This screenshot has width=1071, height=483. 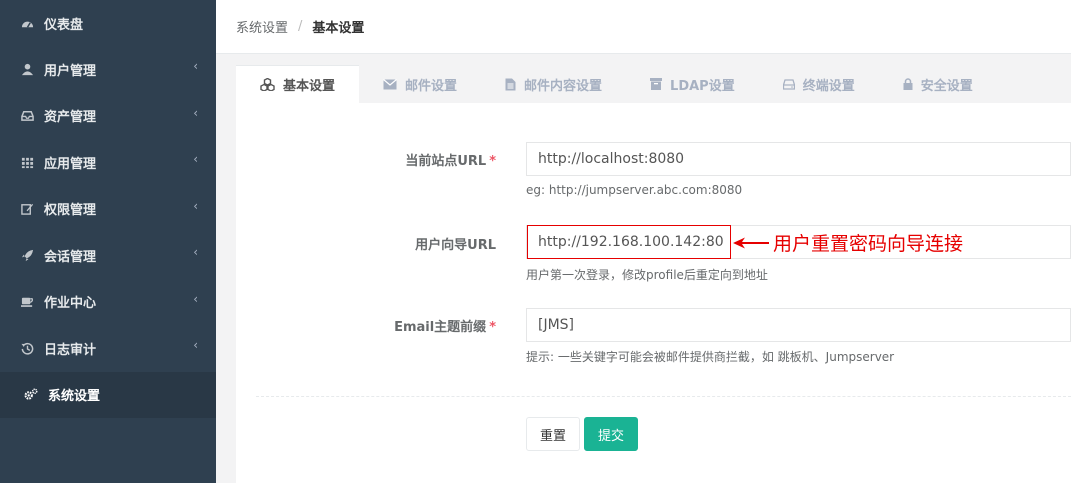 I want to click on sidebar-item-dashboard: 仪表盘, so click(x=108, y=23).